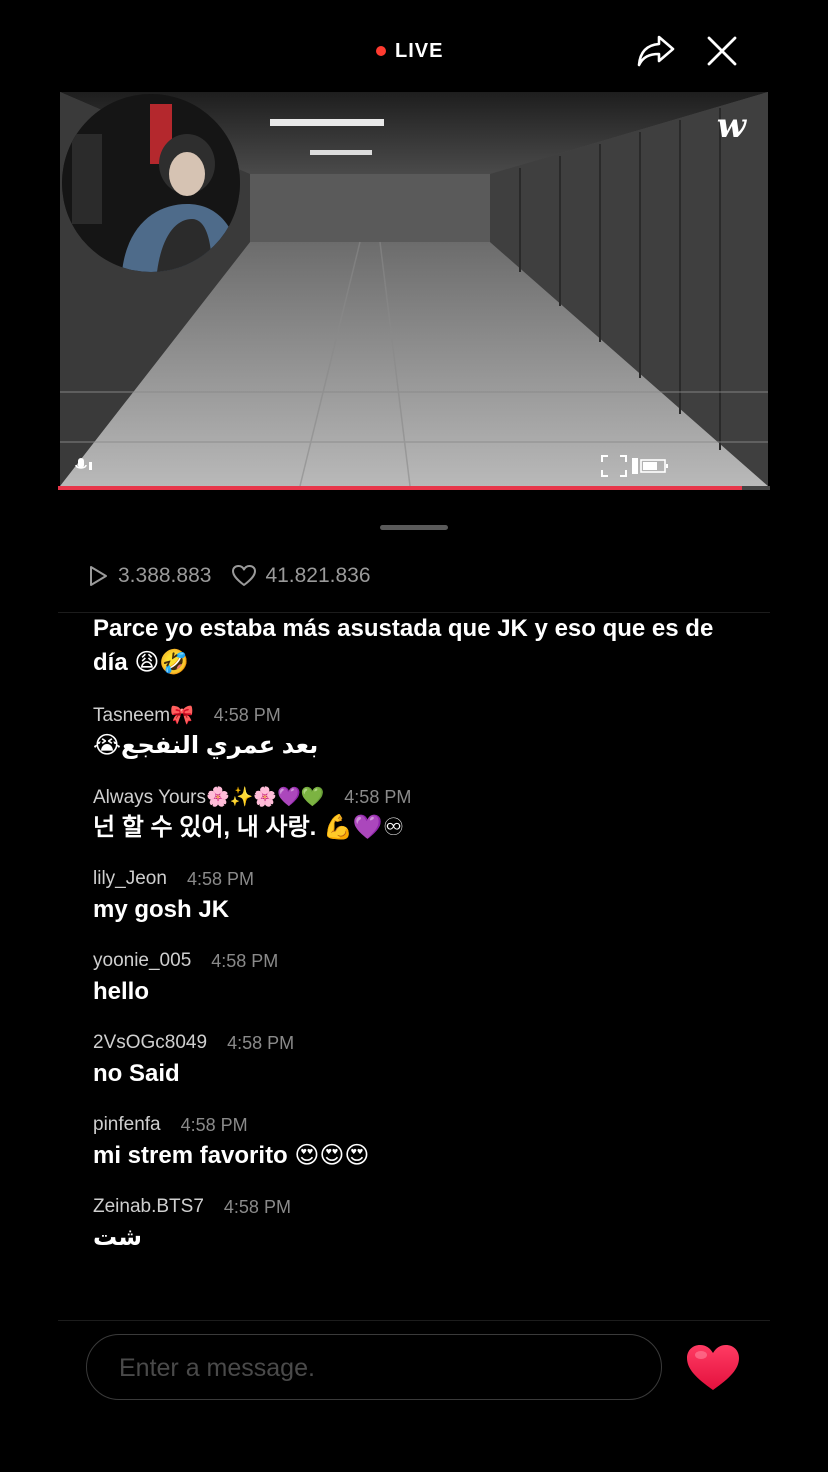 The image size is (828, 1472). Describe the element at coordinates (400, 488) in the screenshot. I see `video-progress-fill` at that location.